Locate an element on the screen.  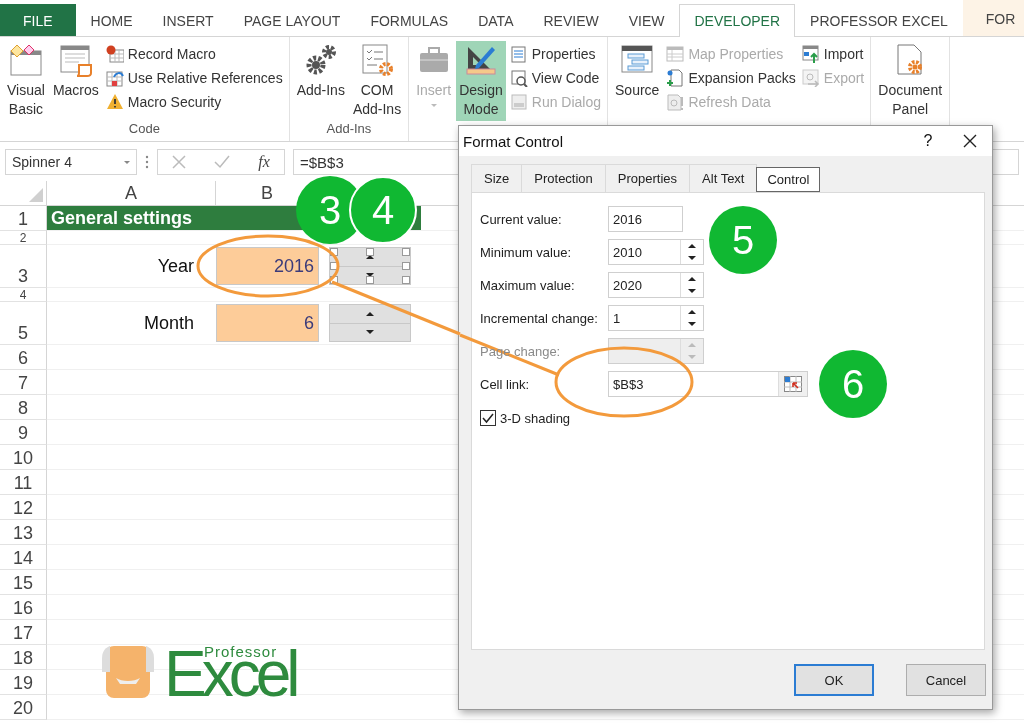
ribbon-button: Add-Ins is located at coordinates (320, 81).